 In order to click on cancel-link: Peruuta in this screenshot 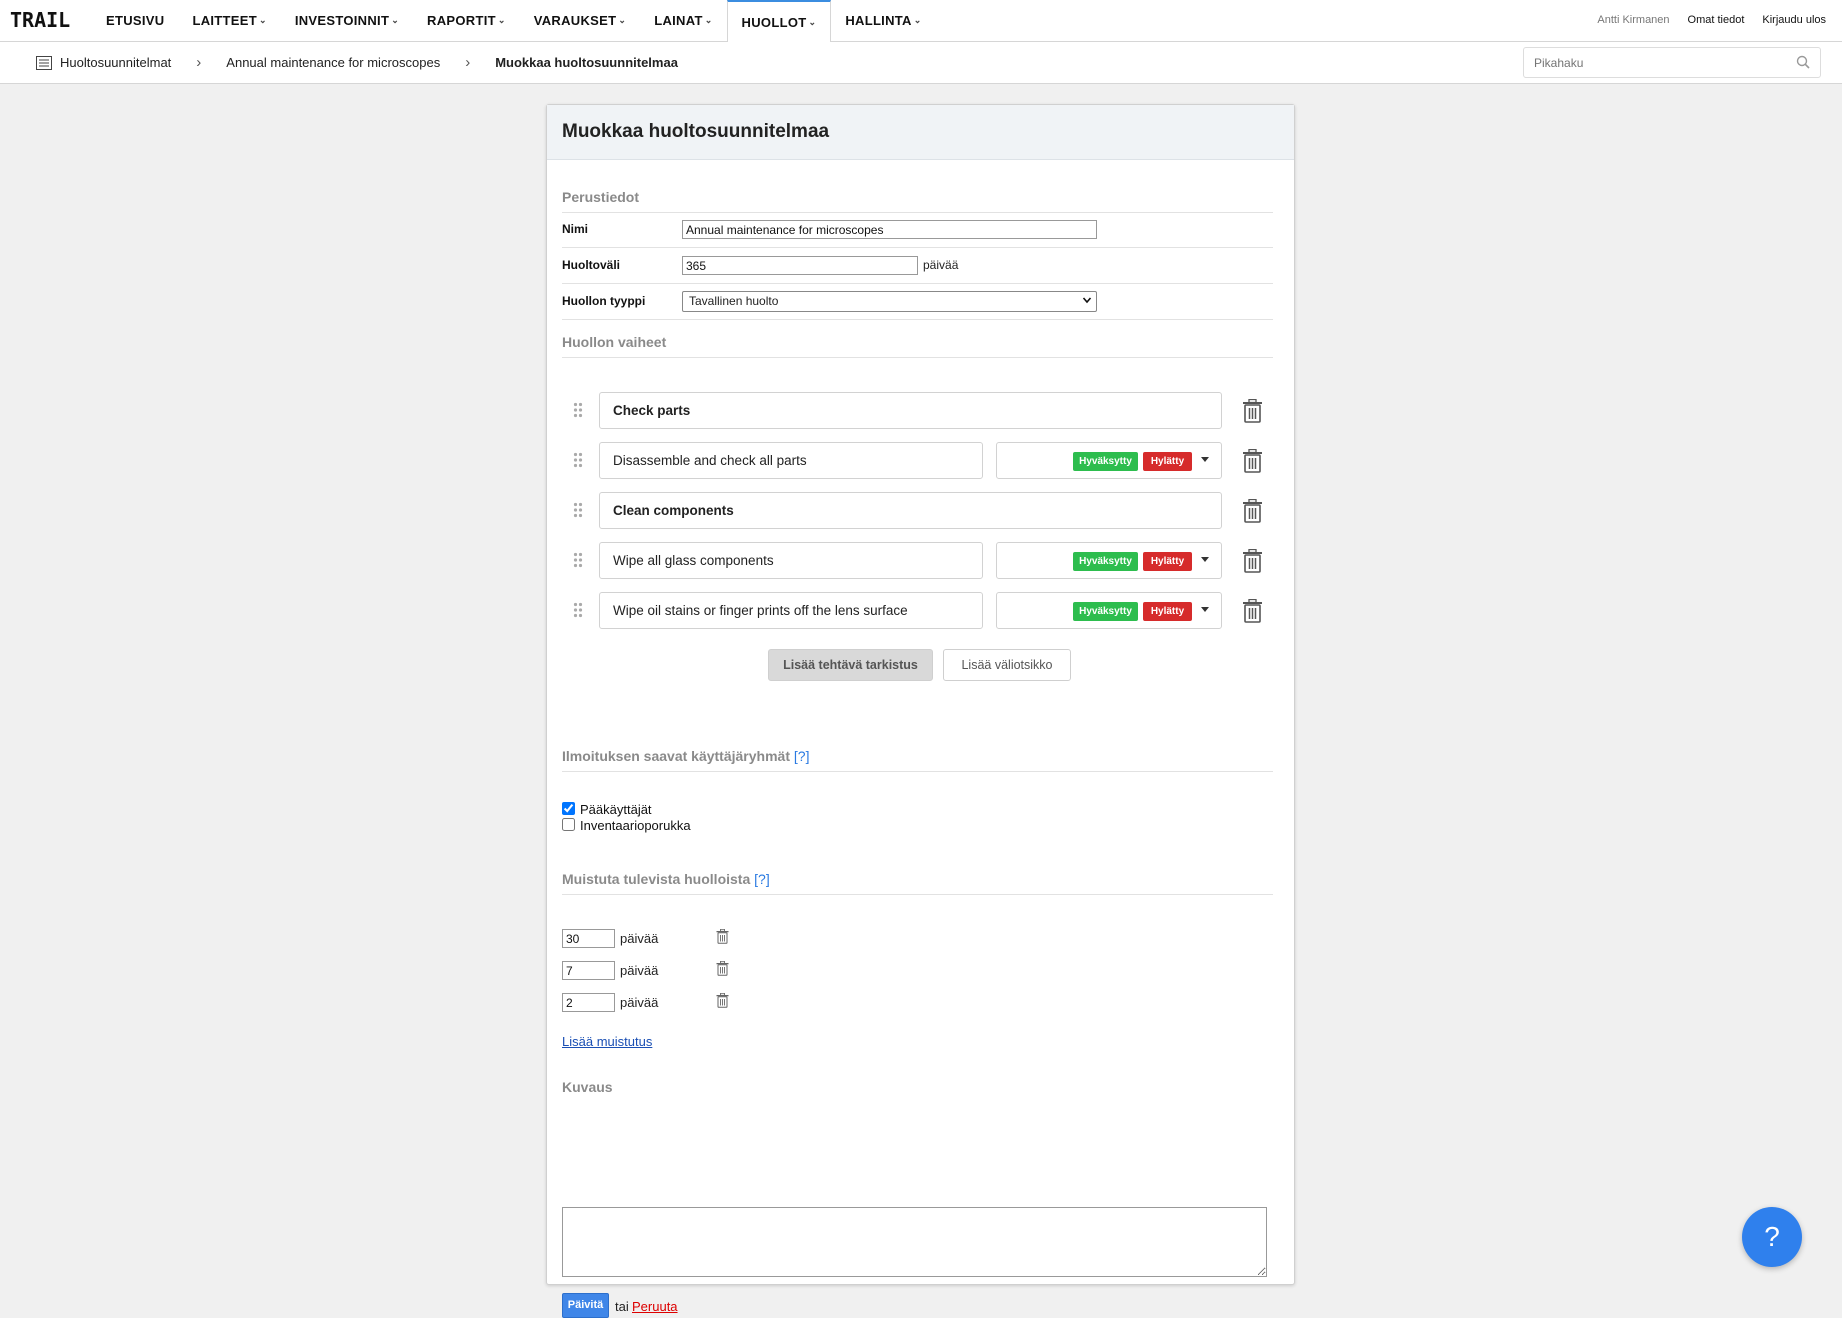, I will do `click(655, 1306)`.